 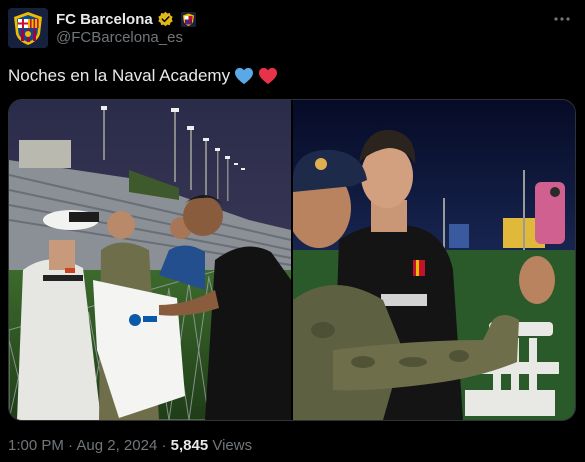 I want to click on tweet-text: Noches en la Naval Academy, so click(x=143, y=76).